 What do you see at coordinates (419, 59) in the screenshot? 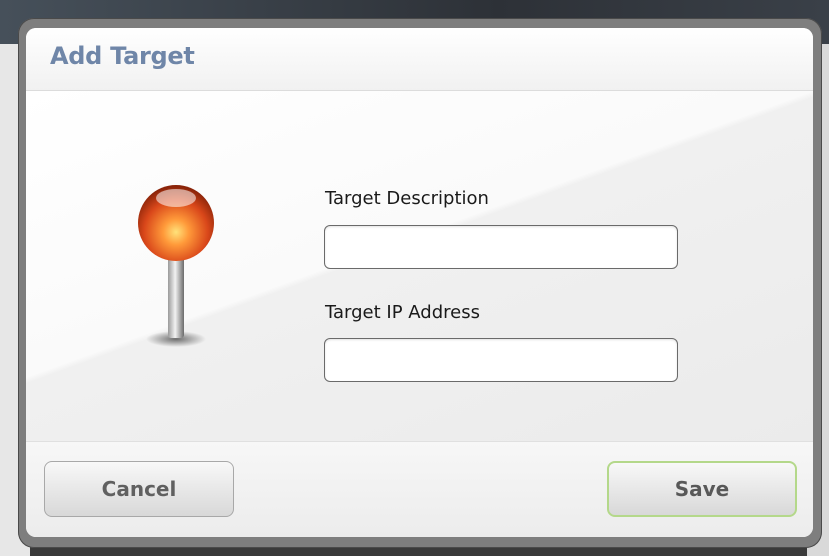
I see `dialog-header: Add Target` at bounding box center [419, 59].